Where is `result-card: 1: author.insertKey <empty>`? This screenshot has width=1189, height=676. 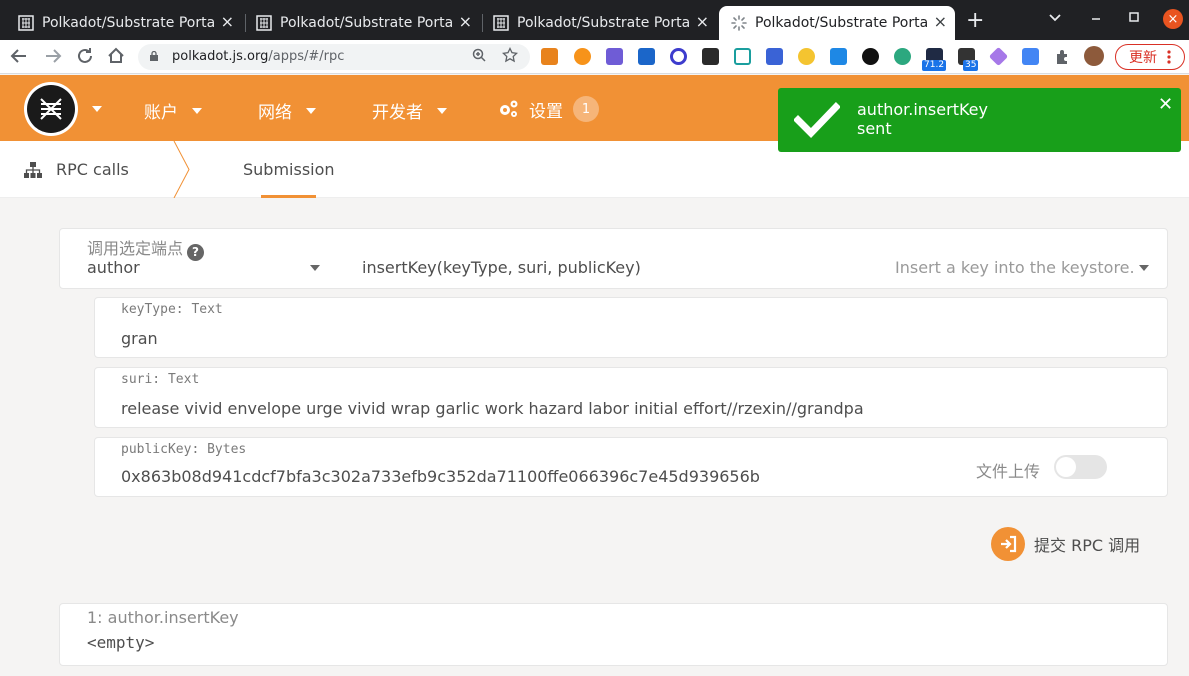 result-card: 1: author.insertKey <empty> is located at coordinates (613, 634).